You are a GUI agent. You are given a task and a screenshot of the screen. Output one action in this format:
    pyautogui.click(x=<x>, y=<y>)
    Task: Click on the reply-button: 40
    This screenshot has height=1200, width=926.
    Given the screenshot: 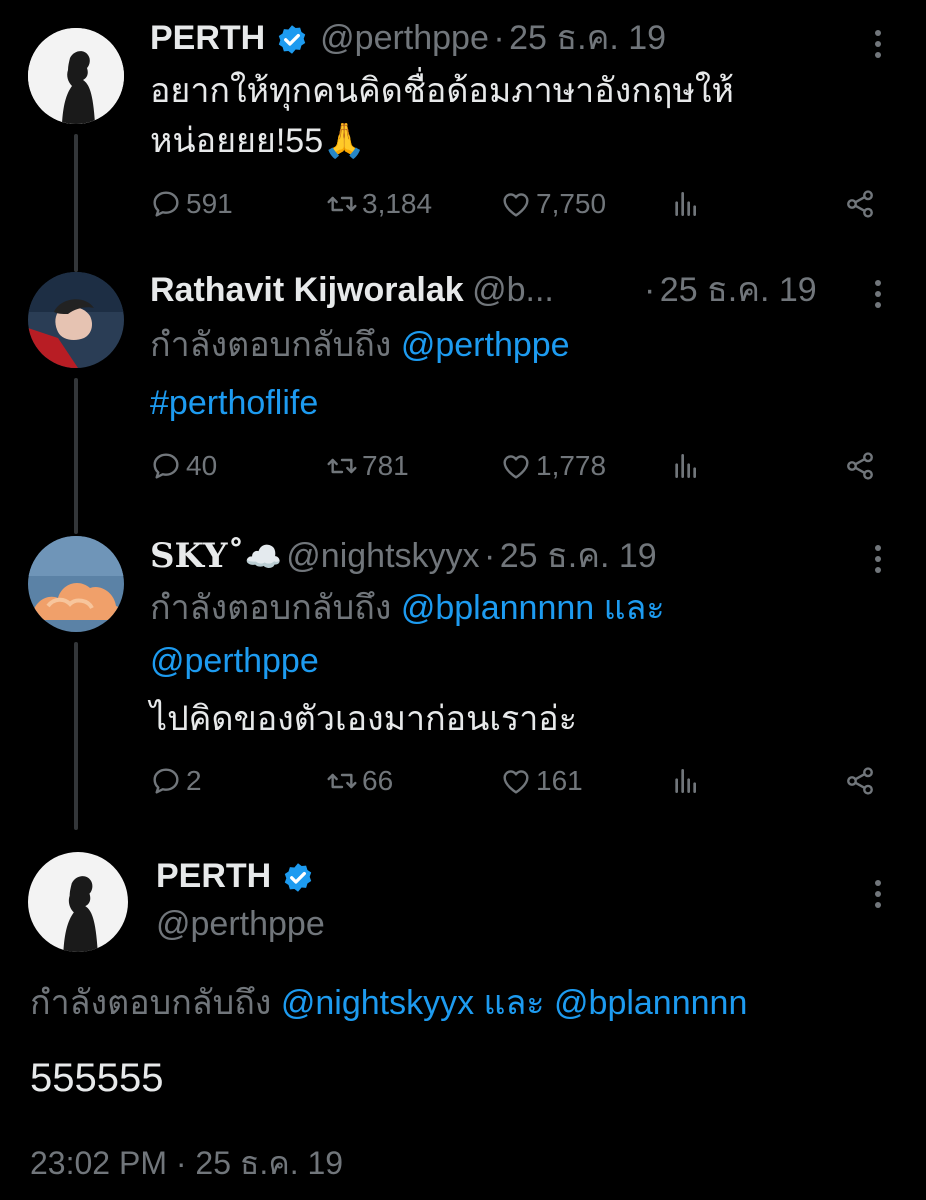 What is the action you would take?
    pyautogui.click(x=183, y=466)
    